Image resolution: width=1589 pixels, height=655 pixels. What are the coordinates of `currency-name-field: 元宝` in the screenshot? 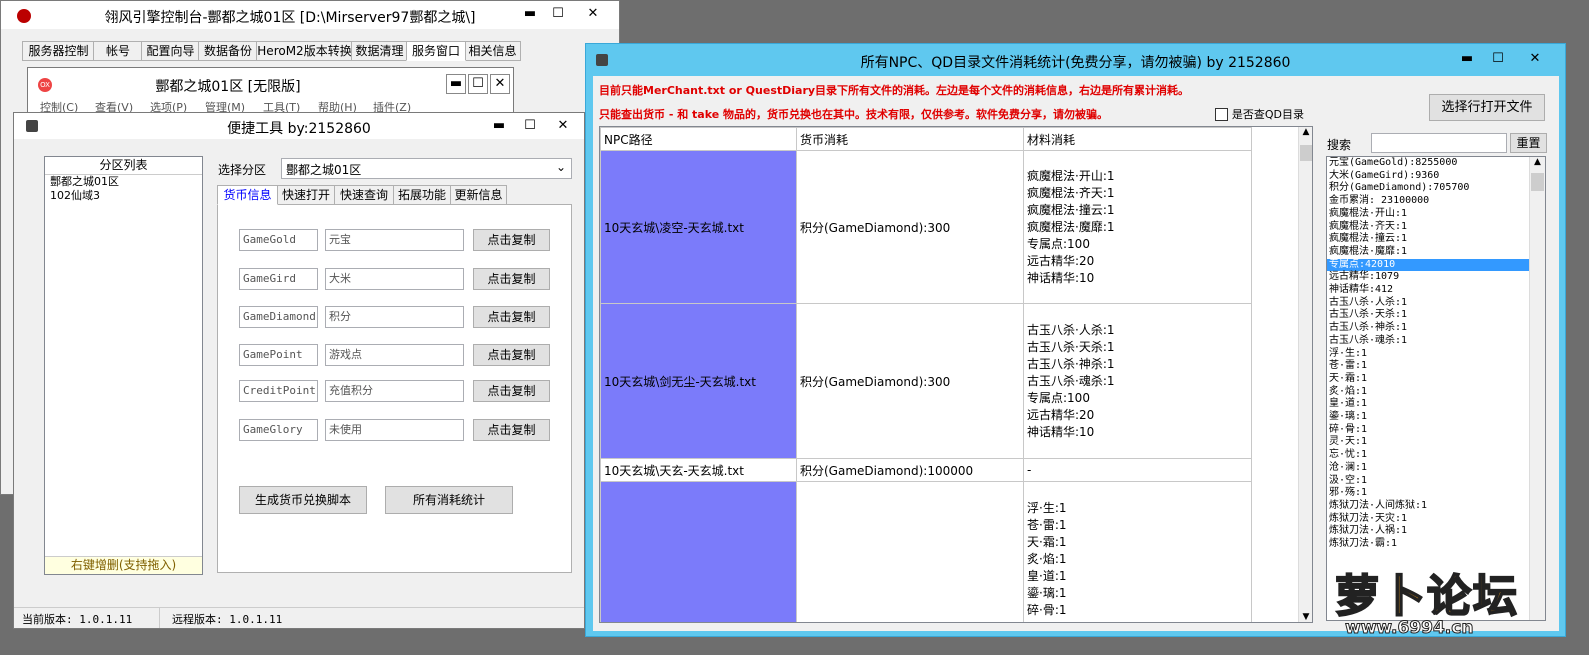 It's located at (394, 240).